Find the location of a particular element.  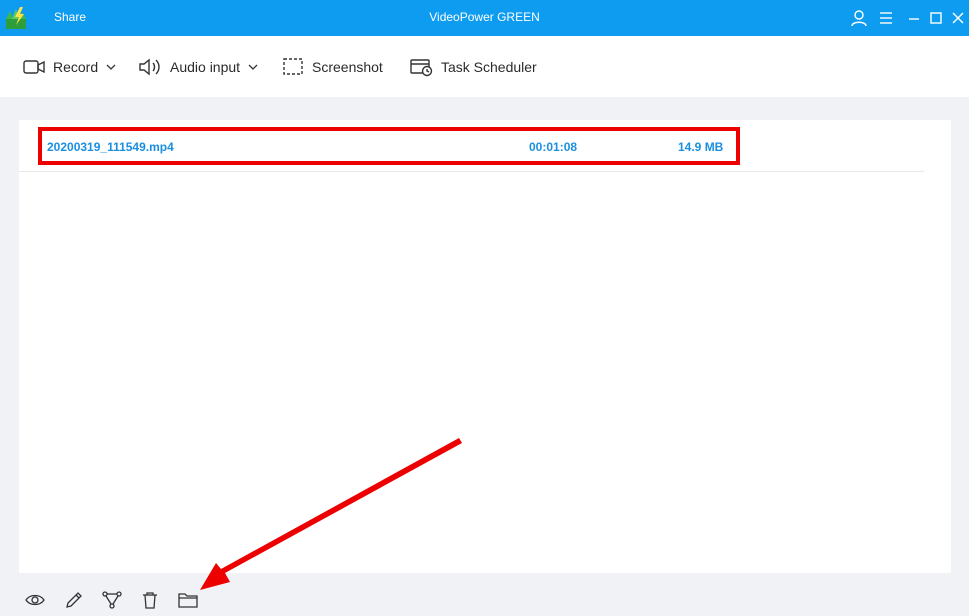

file-size: 14.9 MB is located at coordinates (701, 147).